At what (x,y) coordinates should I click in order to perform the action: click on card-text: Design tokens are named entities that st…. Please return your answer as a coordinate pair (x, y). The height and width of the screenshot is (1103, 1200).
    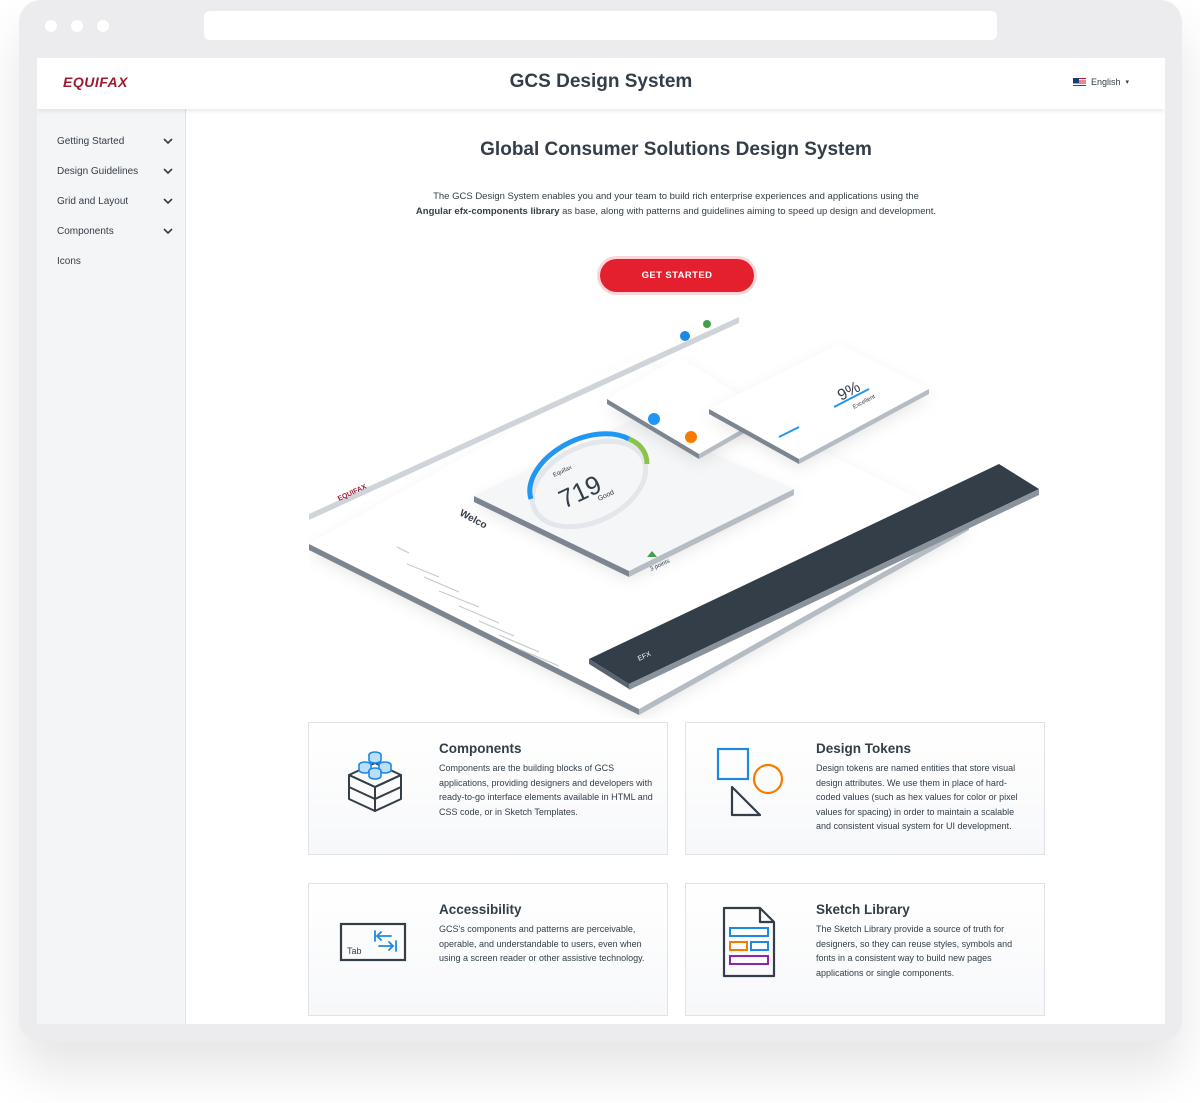
    Looking at the image, I should click on (917, 797).